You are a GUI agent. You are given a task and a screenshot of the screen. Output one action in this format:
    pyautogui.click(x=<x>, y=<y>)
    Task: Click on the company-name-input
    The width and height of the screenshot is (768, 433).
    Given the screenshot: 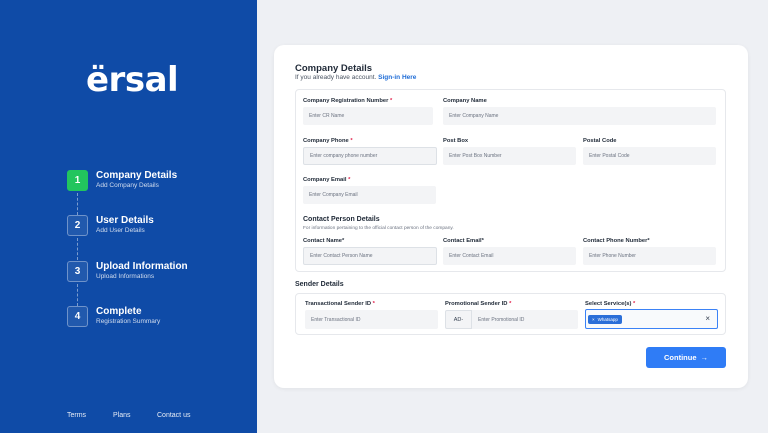 What is the action you would take?
    pyautogui.click(x=579, y=116)
    